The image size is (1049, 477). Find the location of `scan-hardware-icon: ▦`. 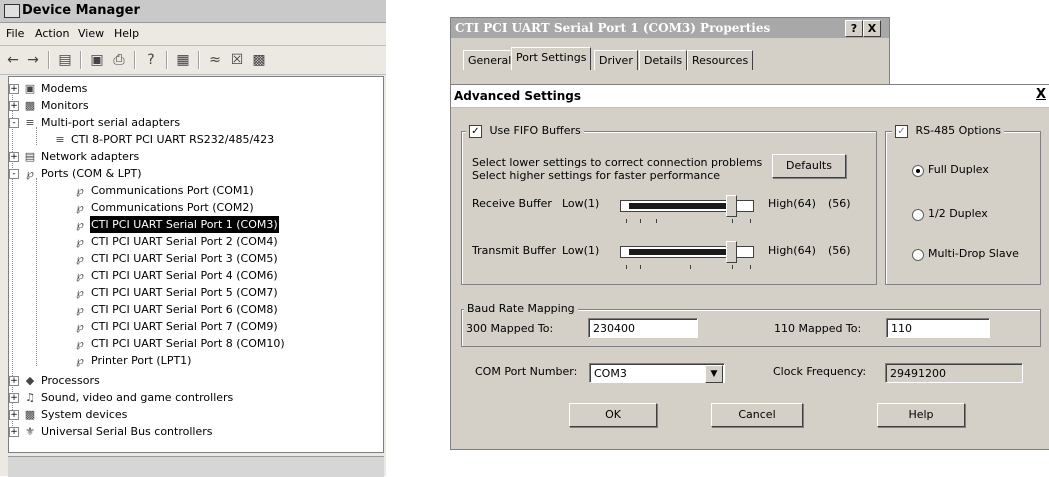

scan-hardware-icon: ▦ is located at coordinates (183, 60).